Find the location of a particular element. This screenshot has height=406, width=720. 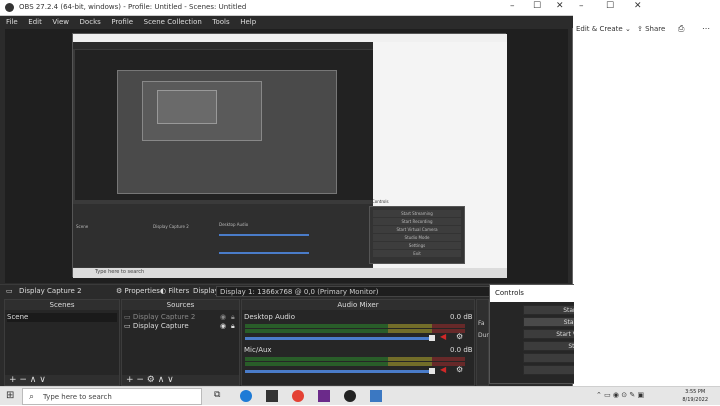

source-item-label: Display Capture is located at coordinates (160, 326).